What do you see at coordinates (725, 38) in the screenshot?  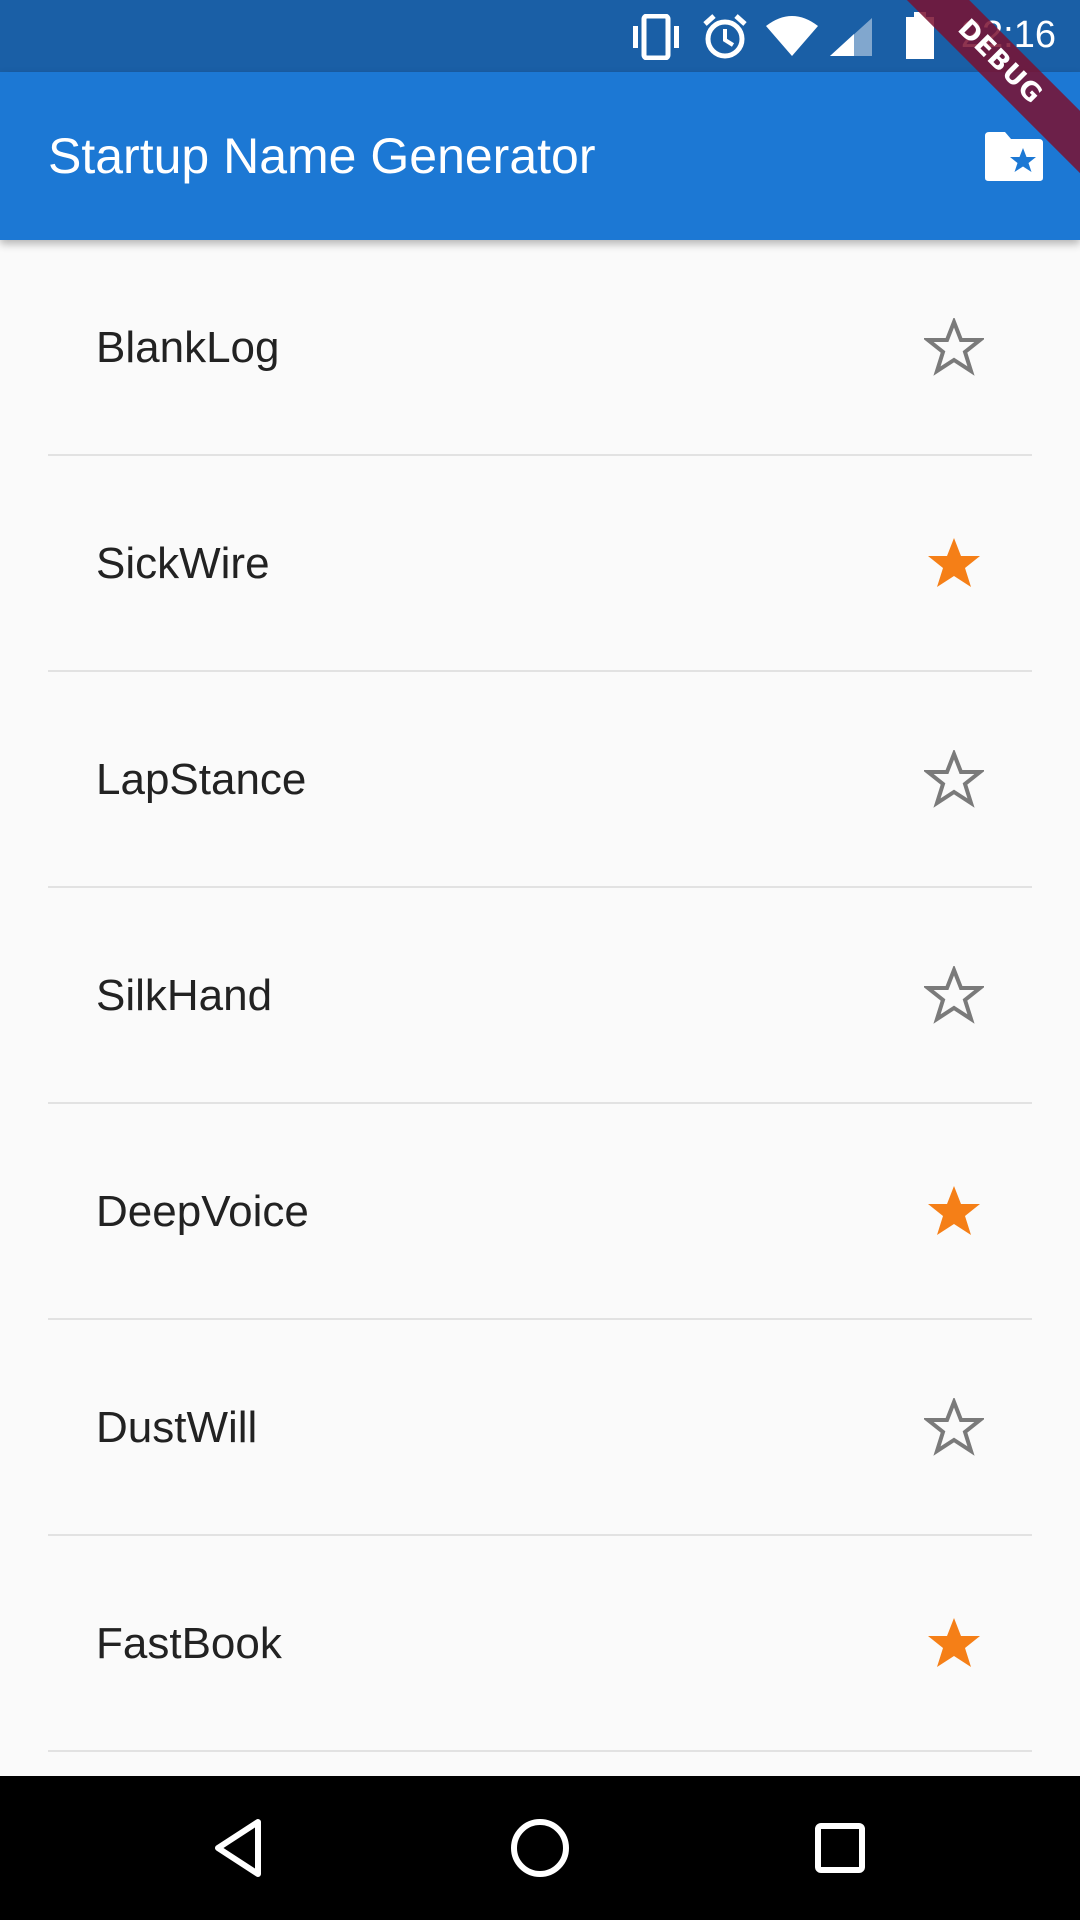 I see `alarm-icon` at bounding box center [725, 38].